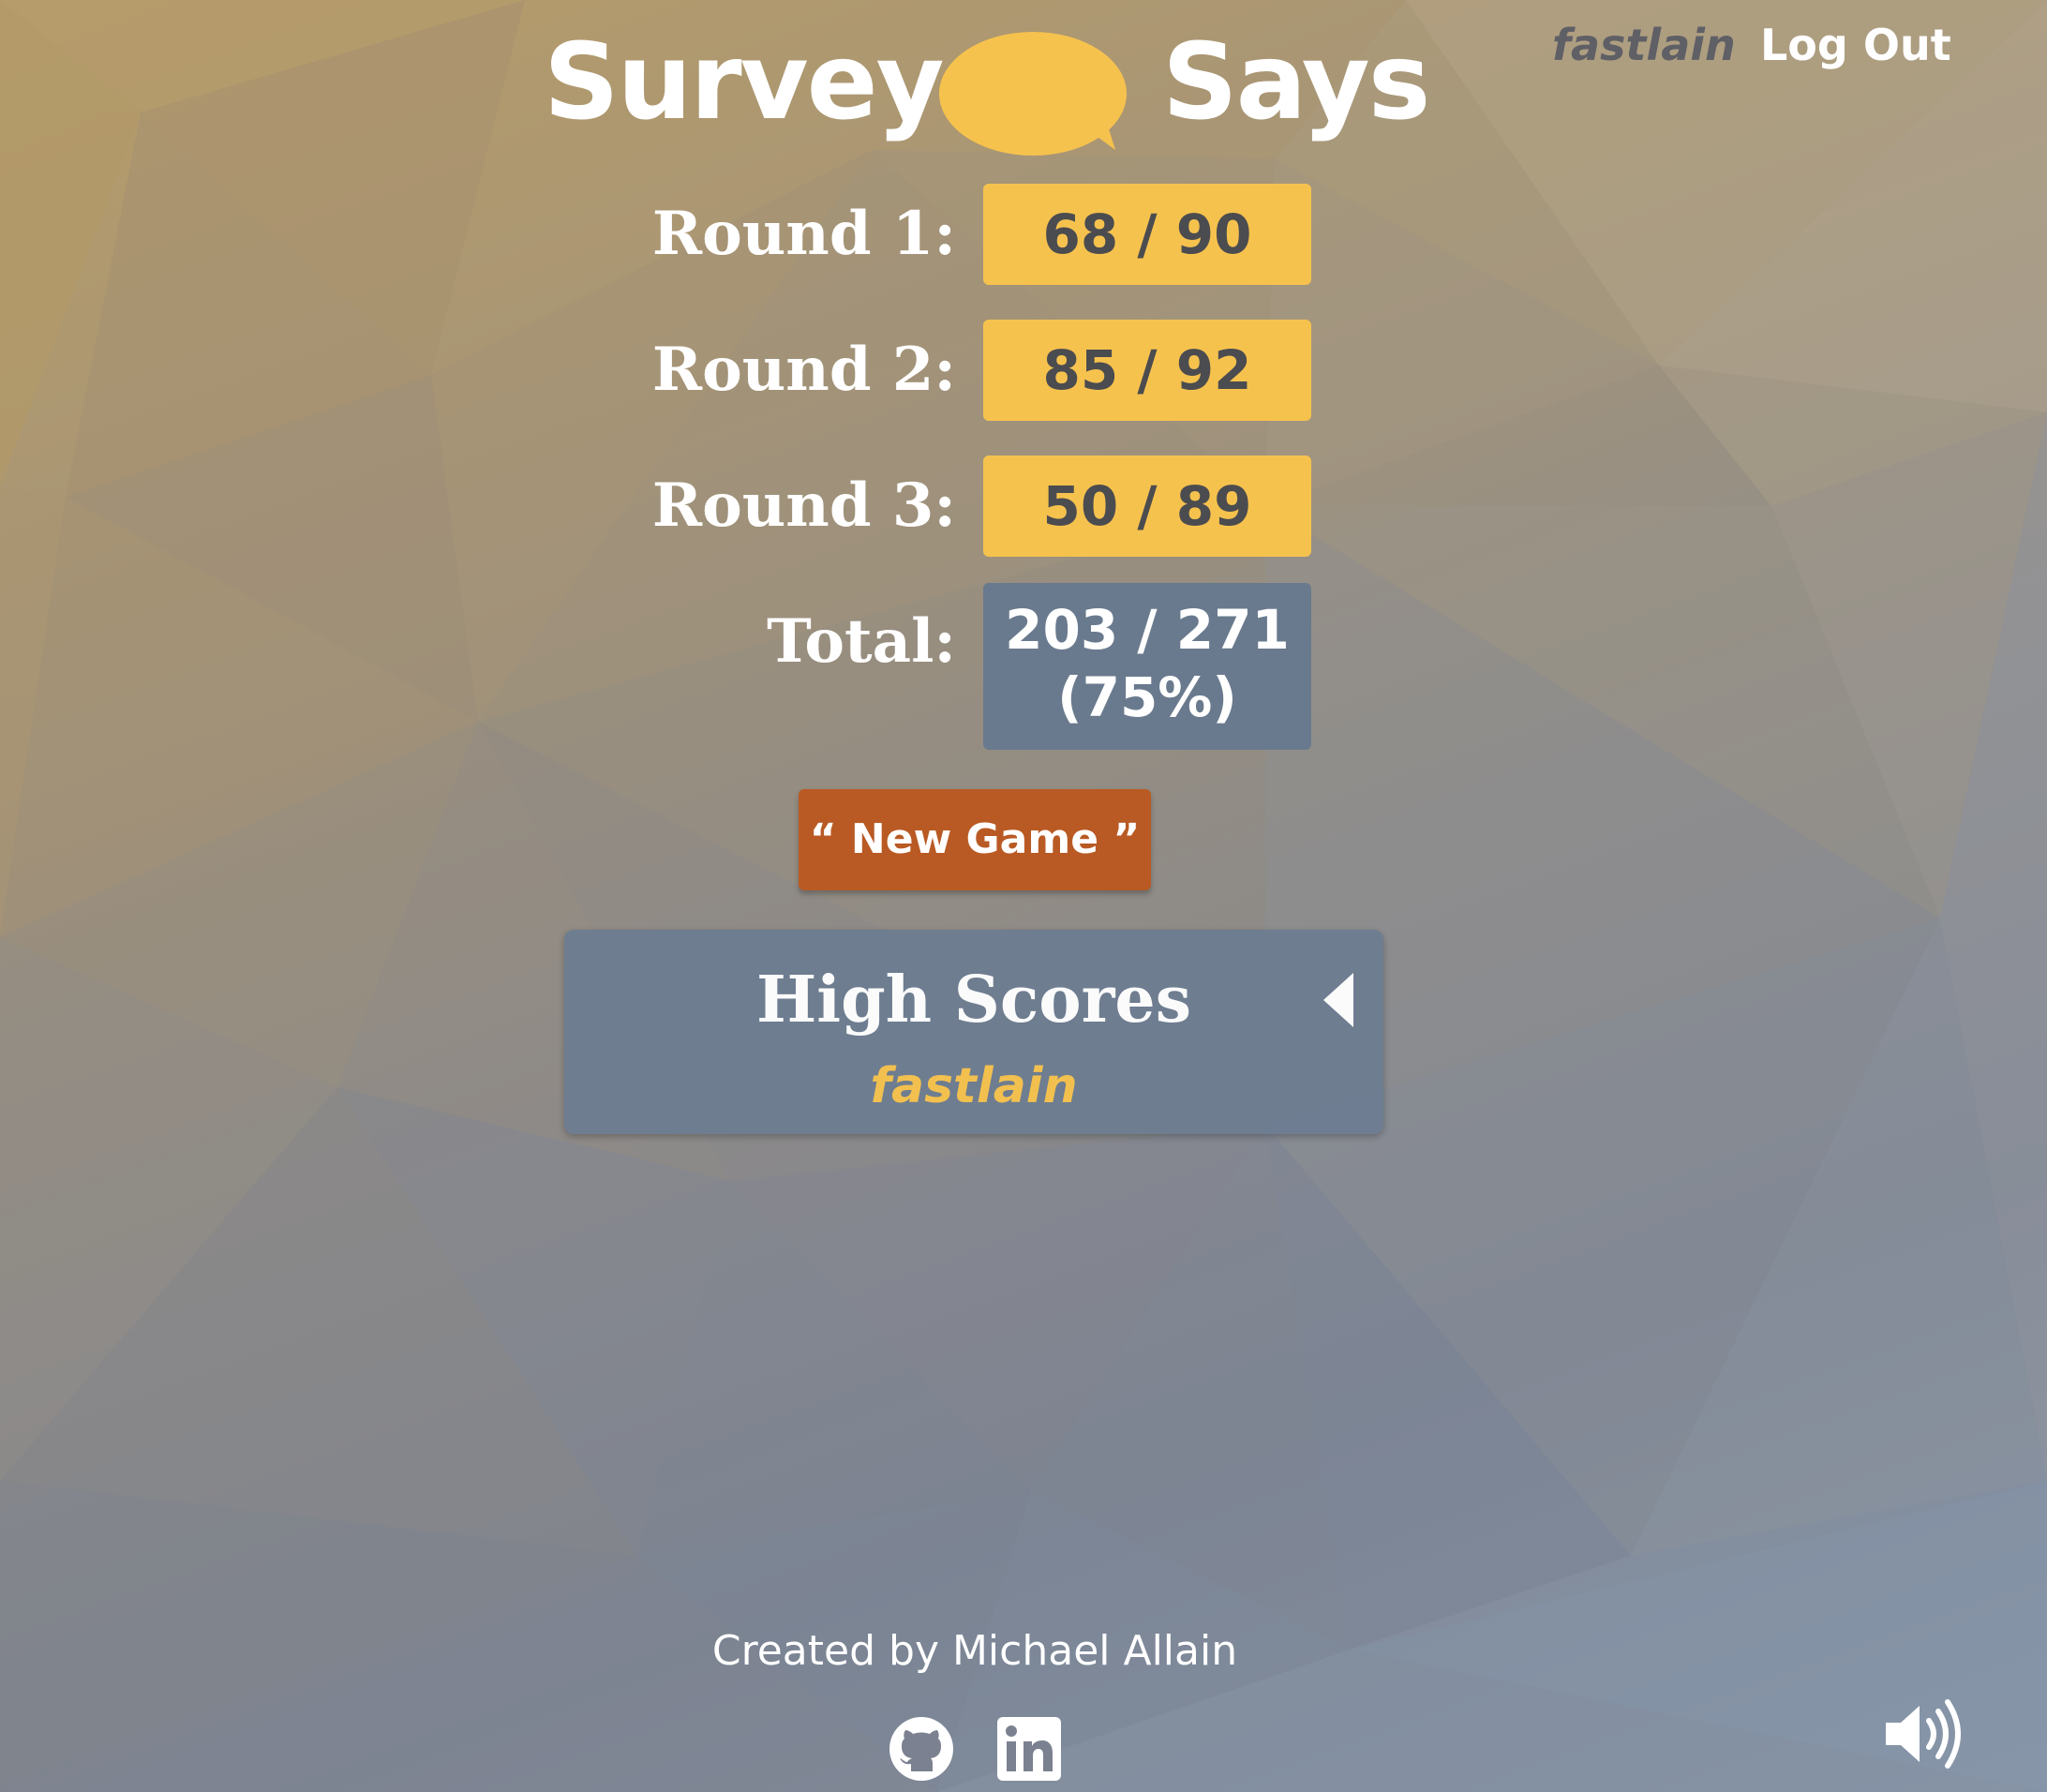 The image size is (2047, 1792). What do you see at coordinates (1029, 1749) in the screenshot?
I see `linkedin-icon` at bounding box center [1029, 1749].